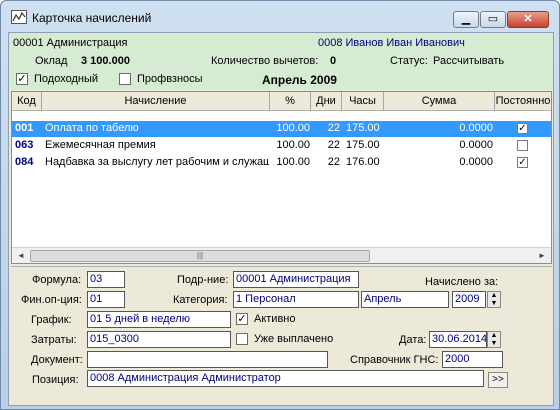  Describe the element at coordinates (105, 61) in the screenshot. I see `salary-value: 3 100.000` at that location.